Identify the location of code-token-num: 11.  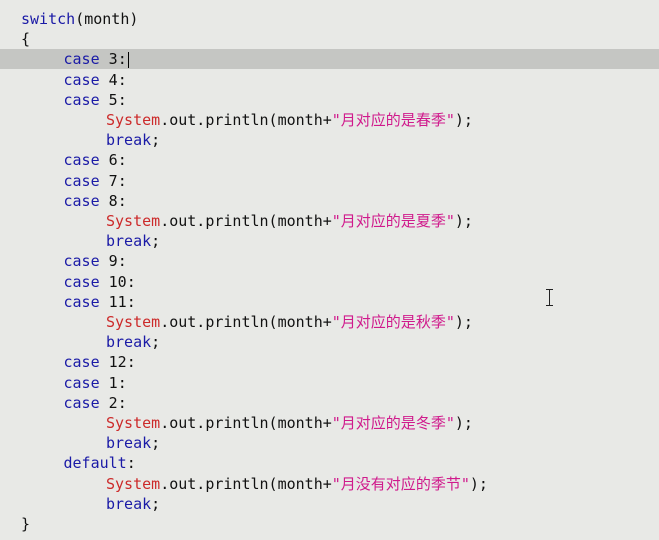
(117, 301).